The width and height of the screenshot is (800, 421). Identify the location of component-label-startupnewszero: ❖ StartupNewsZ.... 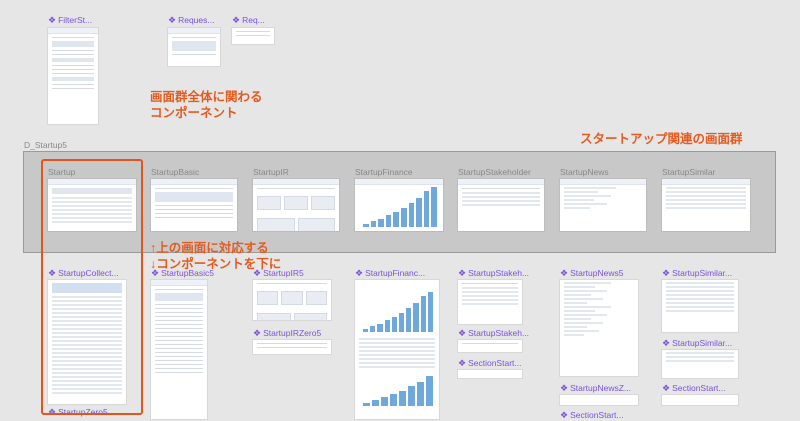
(603, 388).